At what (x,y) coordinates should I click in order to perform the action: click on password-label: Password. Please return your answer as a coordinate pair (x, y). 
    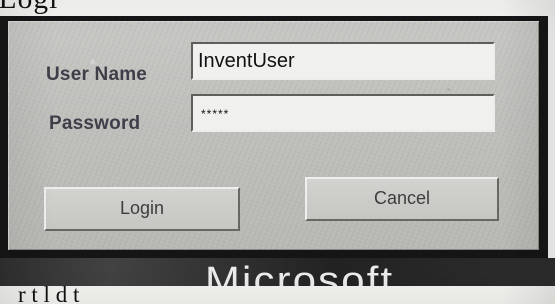
    Looking at the image, I should click on (95, 123).